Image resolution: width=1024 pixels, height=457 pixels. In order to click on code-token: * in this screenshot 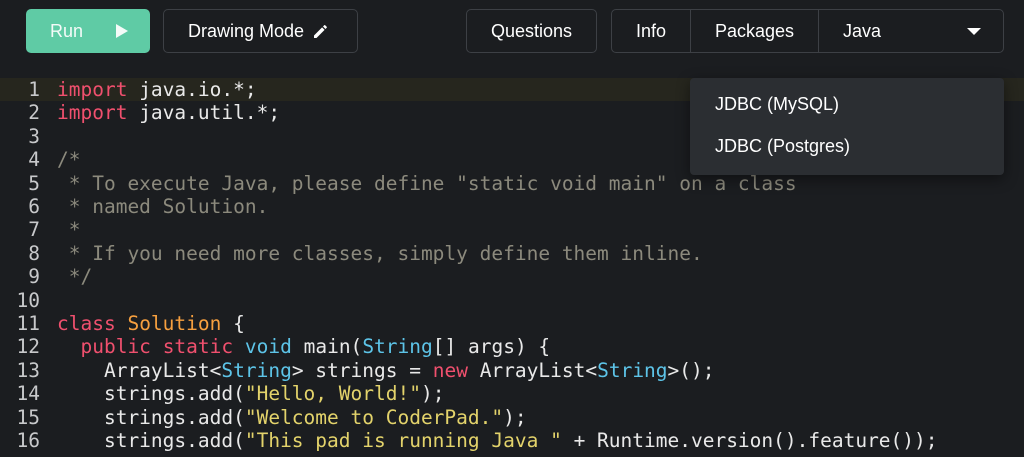, I will do `click(69, 230)`.